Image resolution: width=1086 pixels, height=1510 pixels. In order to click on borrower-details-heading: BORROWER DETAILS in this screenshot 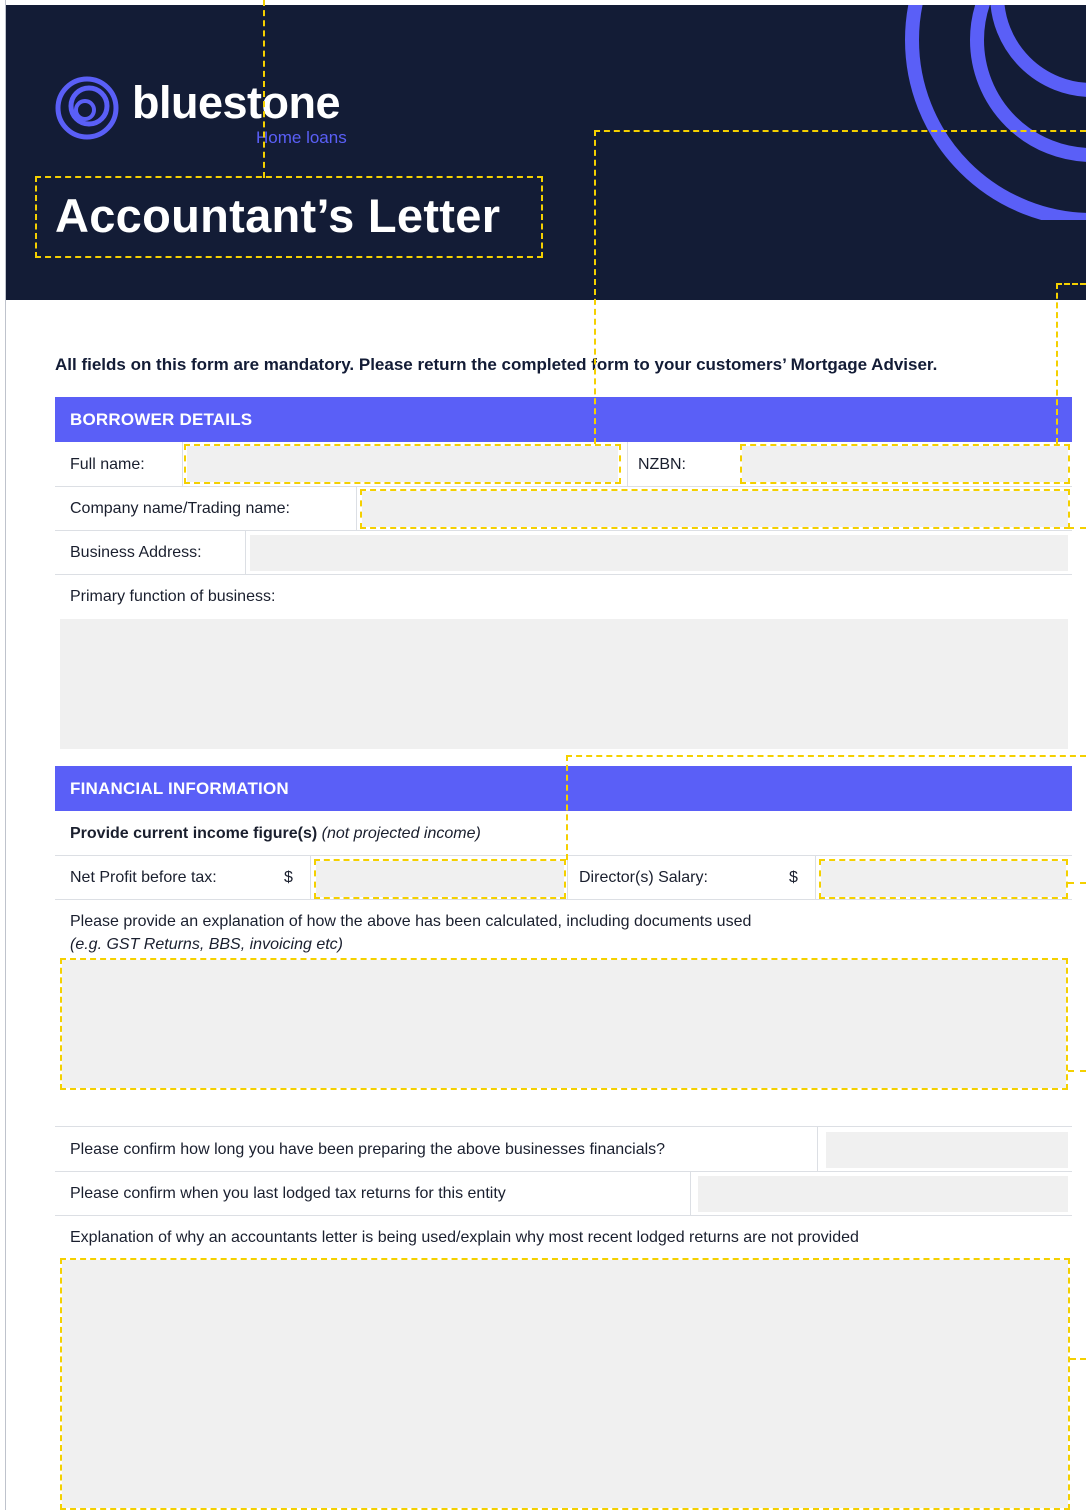, I will do `click(161, 419)`.